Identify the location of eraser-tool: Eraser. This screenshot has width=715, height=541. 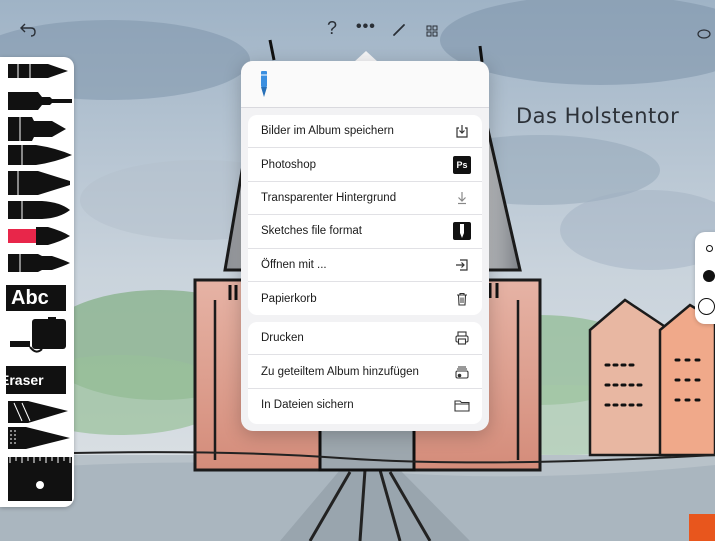
(36, 380).